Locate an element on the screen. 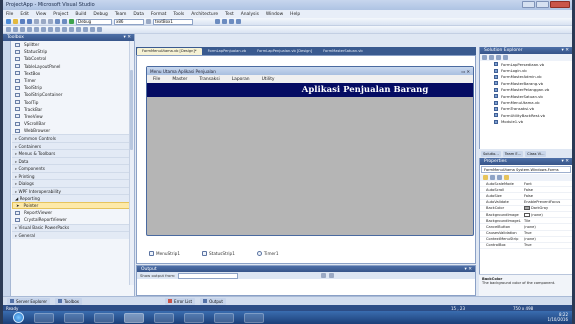 This screenshot has width=575, height=324. taskbar-media is located at coordinates (104, 317).